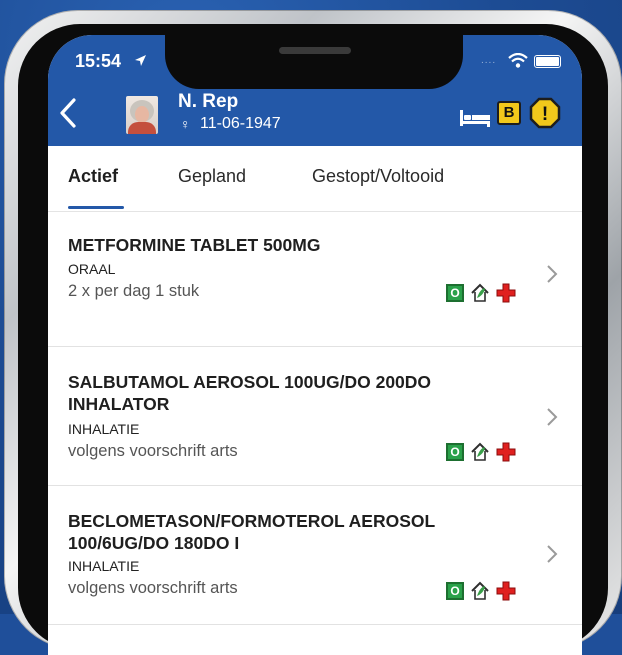 The image size is (622, 655). I want to click on tab-bar: Actief Gepland Gestopt/Voltooid, so click(315, 179).